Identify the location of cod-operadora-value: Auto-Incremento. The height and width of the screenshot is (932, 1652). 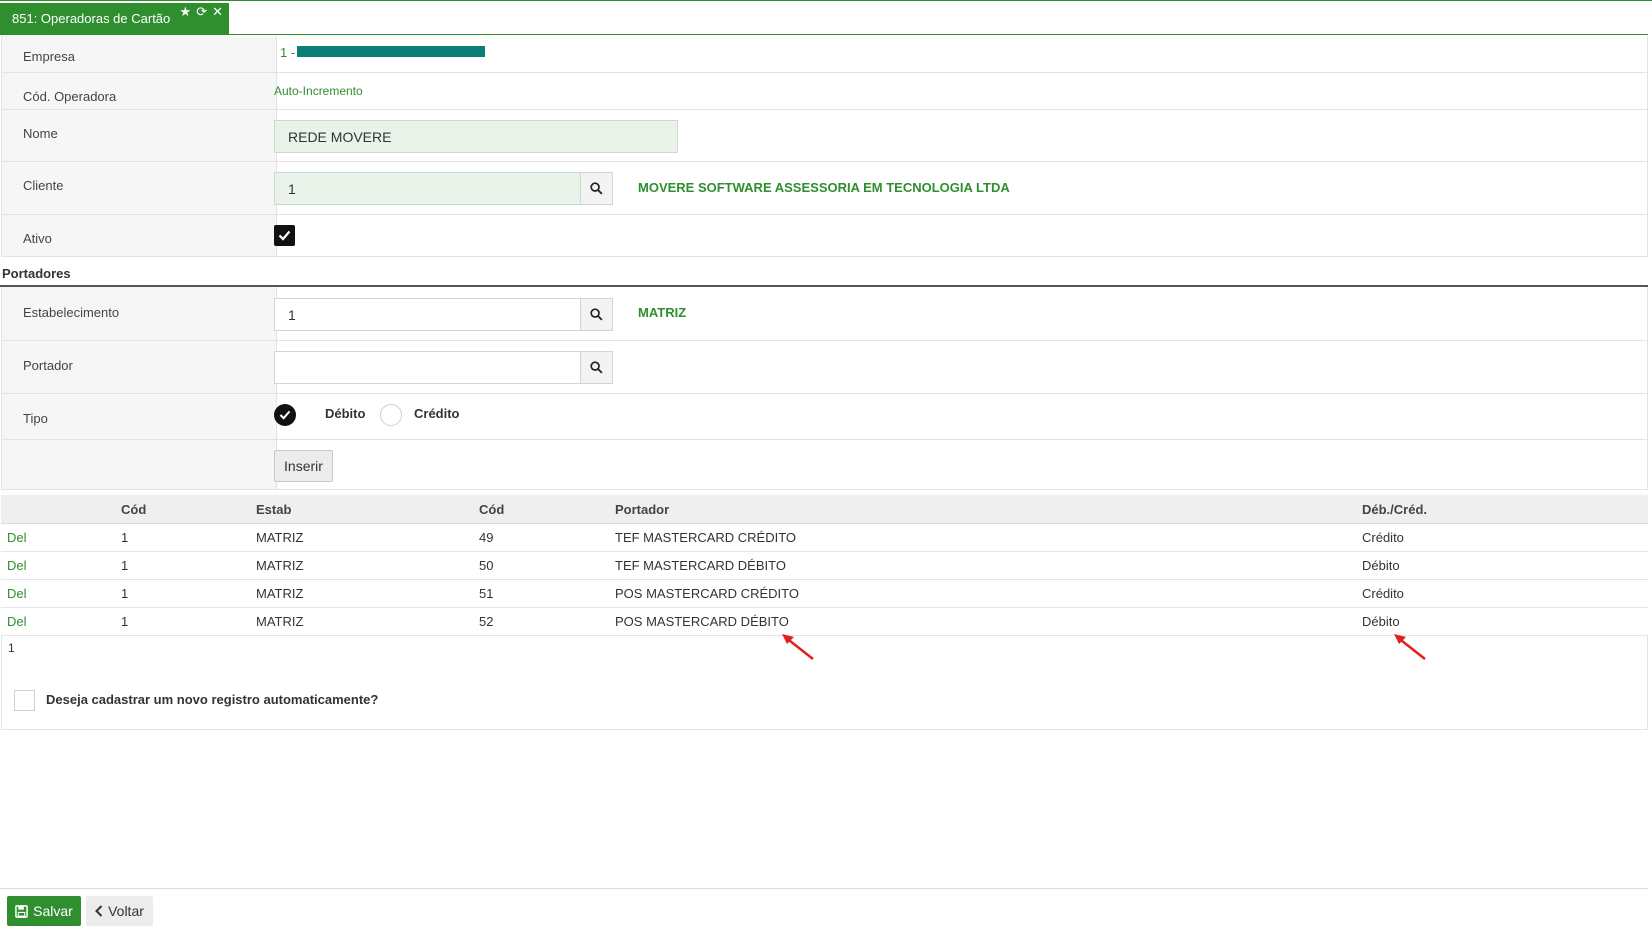
(318, 91).